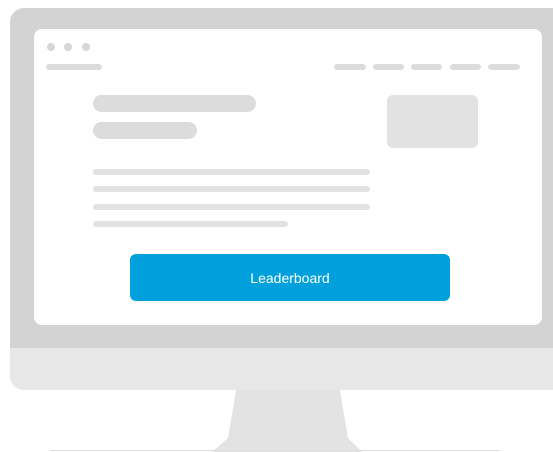  What do you see at coordinates (290, 277) in the screenshot?
I see `leaderboard-button: Leaderboard` at bounding box center [290, 277].